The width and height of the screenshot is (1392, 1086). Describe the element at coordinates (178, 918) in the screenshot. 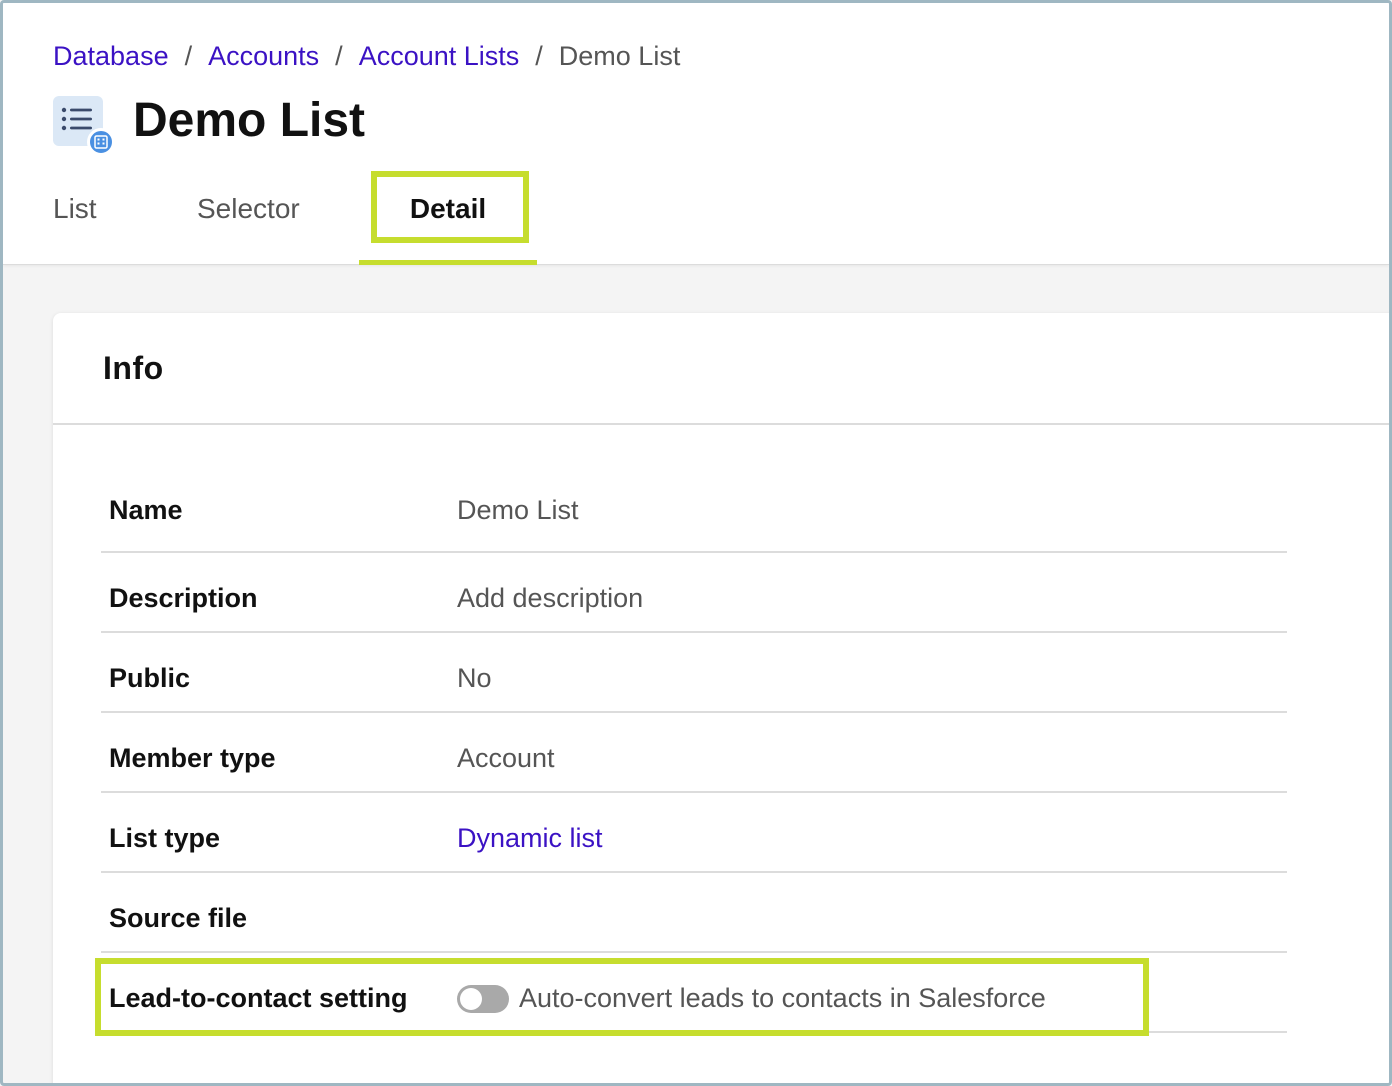

I see `row-label: Source file` at that location.